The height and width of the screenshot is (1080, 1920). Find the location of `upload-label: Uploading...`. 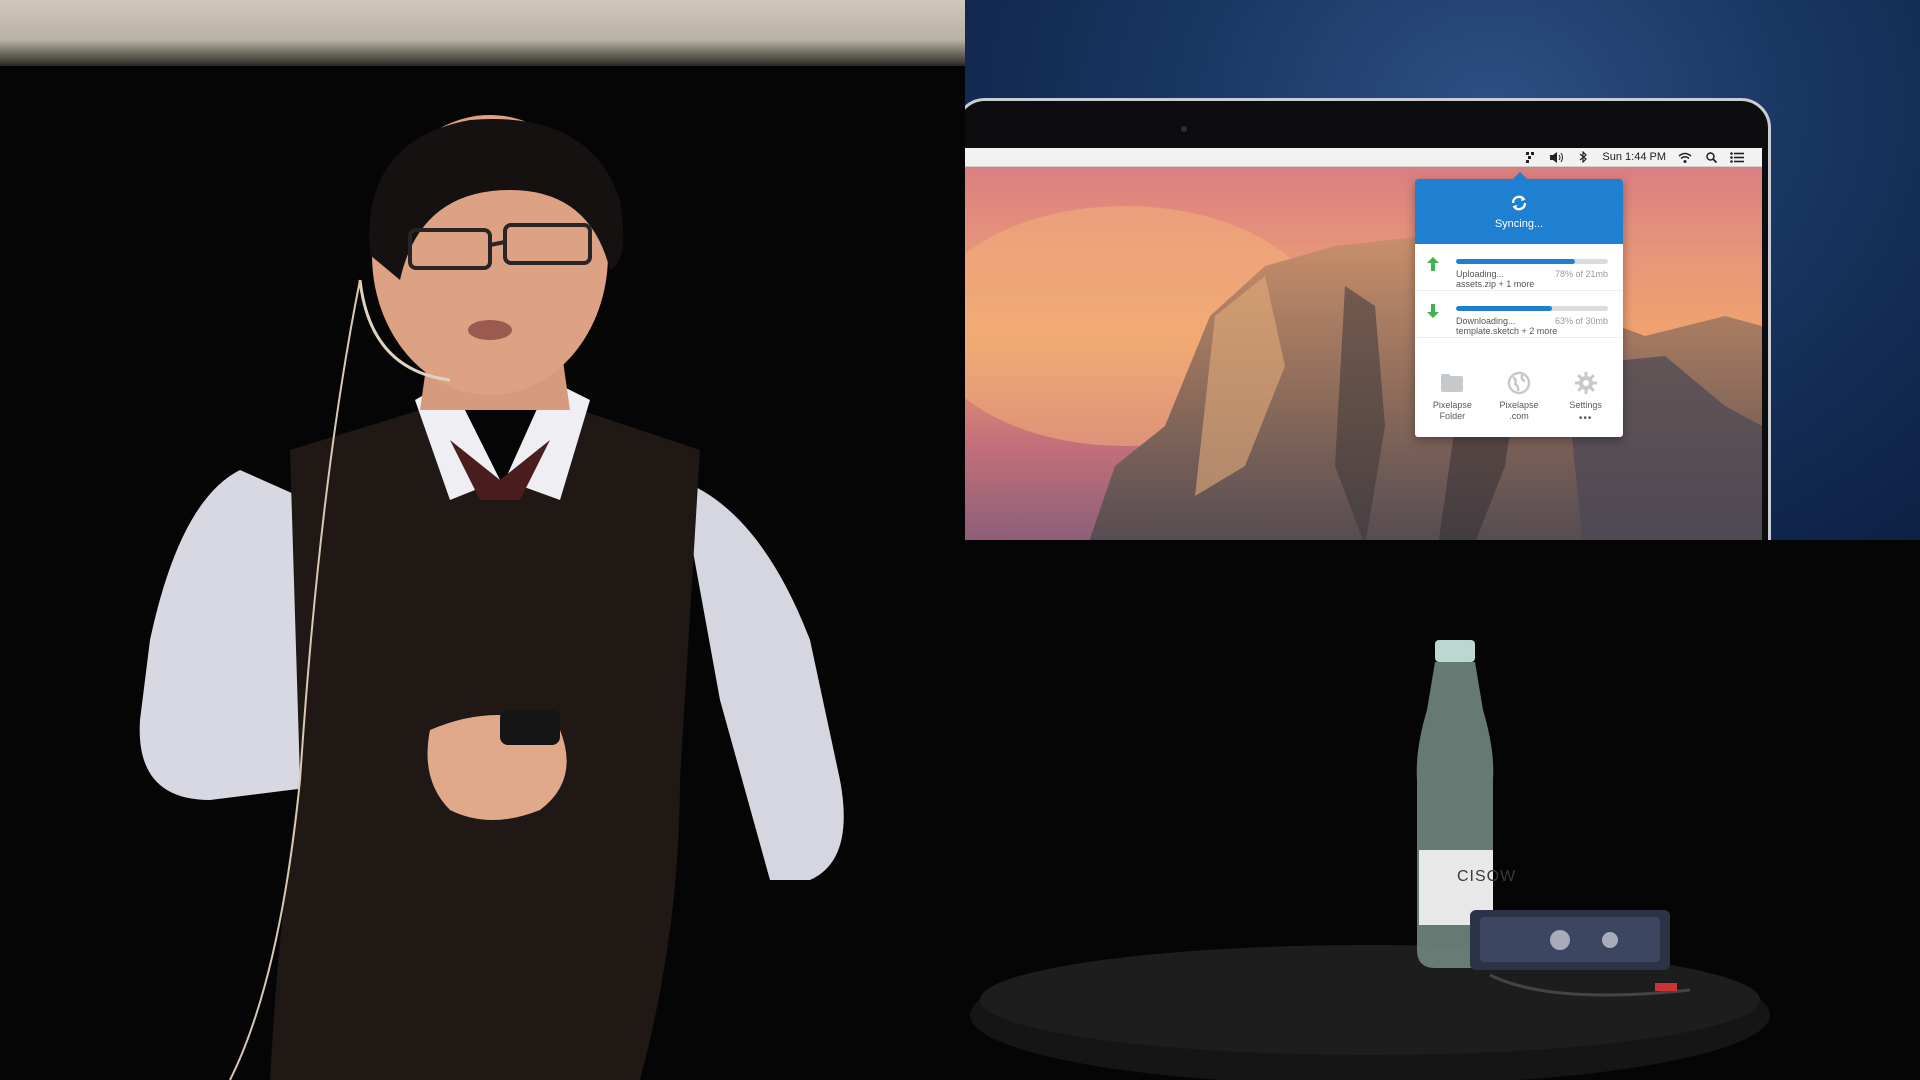

upload-label: Uploading... is located at coordinates (1480, 274).